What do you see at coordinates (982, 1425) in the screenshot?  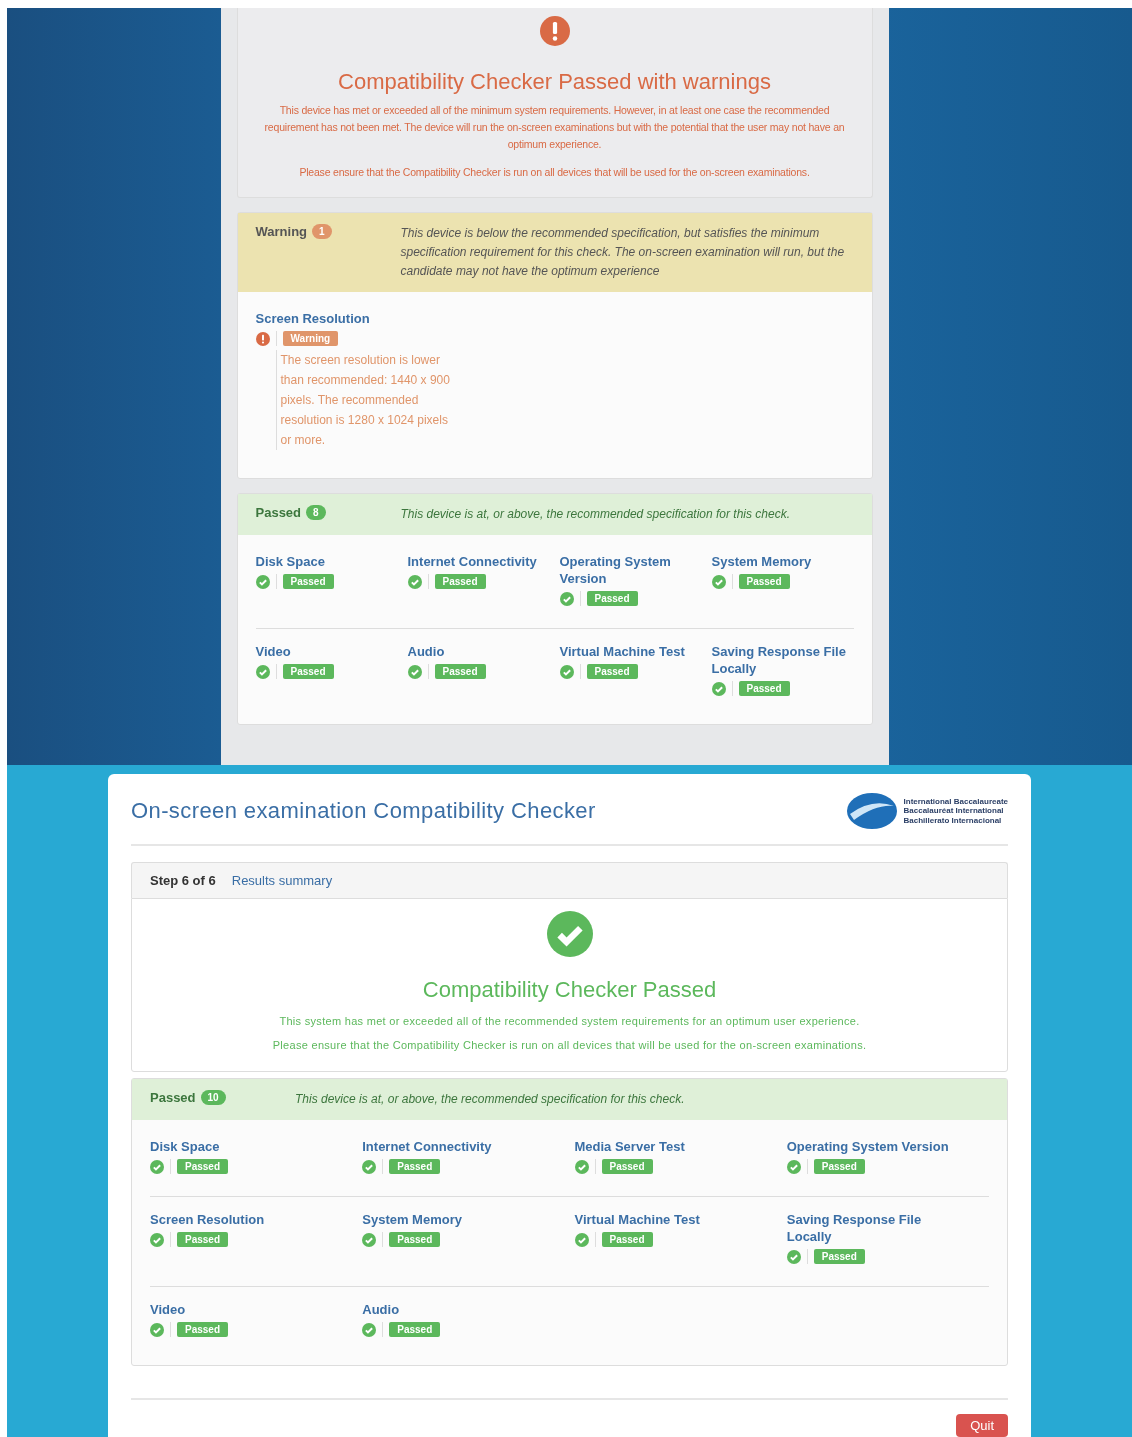 I see `quit-button: Quit` at bounding box center [982, 1425].